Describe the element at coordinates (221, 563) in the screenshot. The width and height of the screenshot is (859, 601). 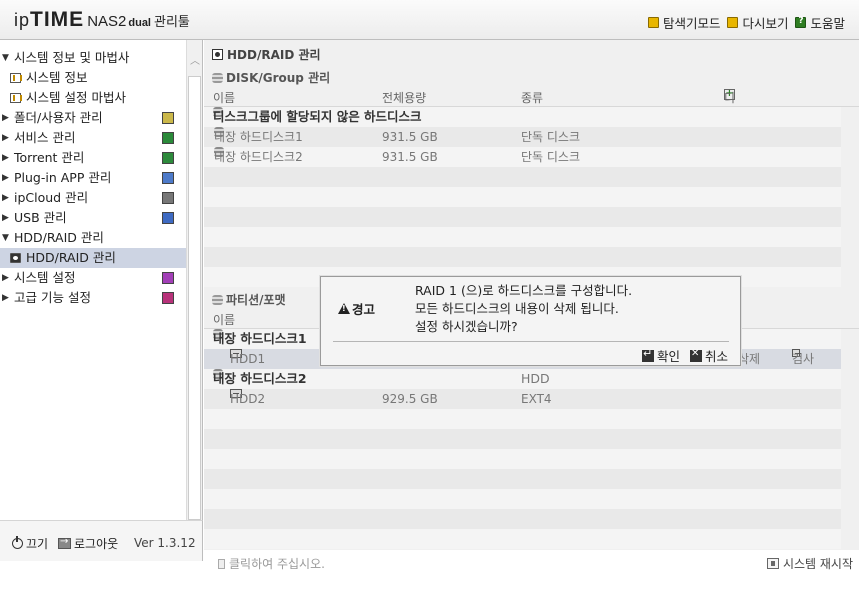
I see `info-icon` at that location.